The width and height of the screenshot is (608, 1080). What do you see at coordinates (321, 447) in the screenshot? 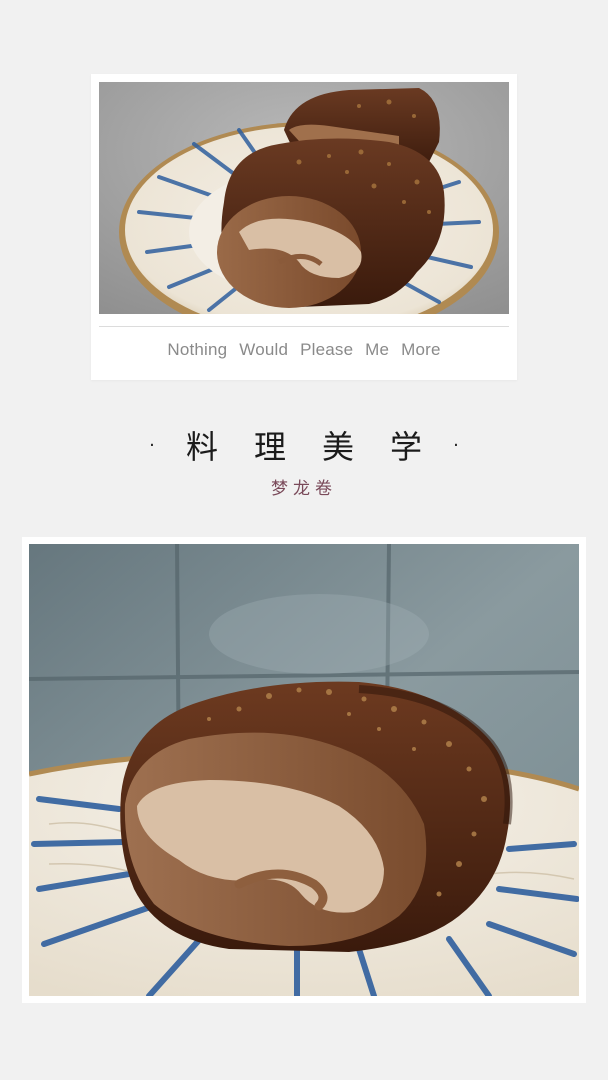
I see `page-title: 料理美学` at bounding box center [321, 447].